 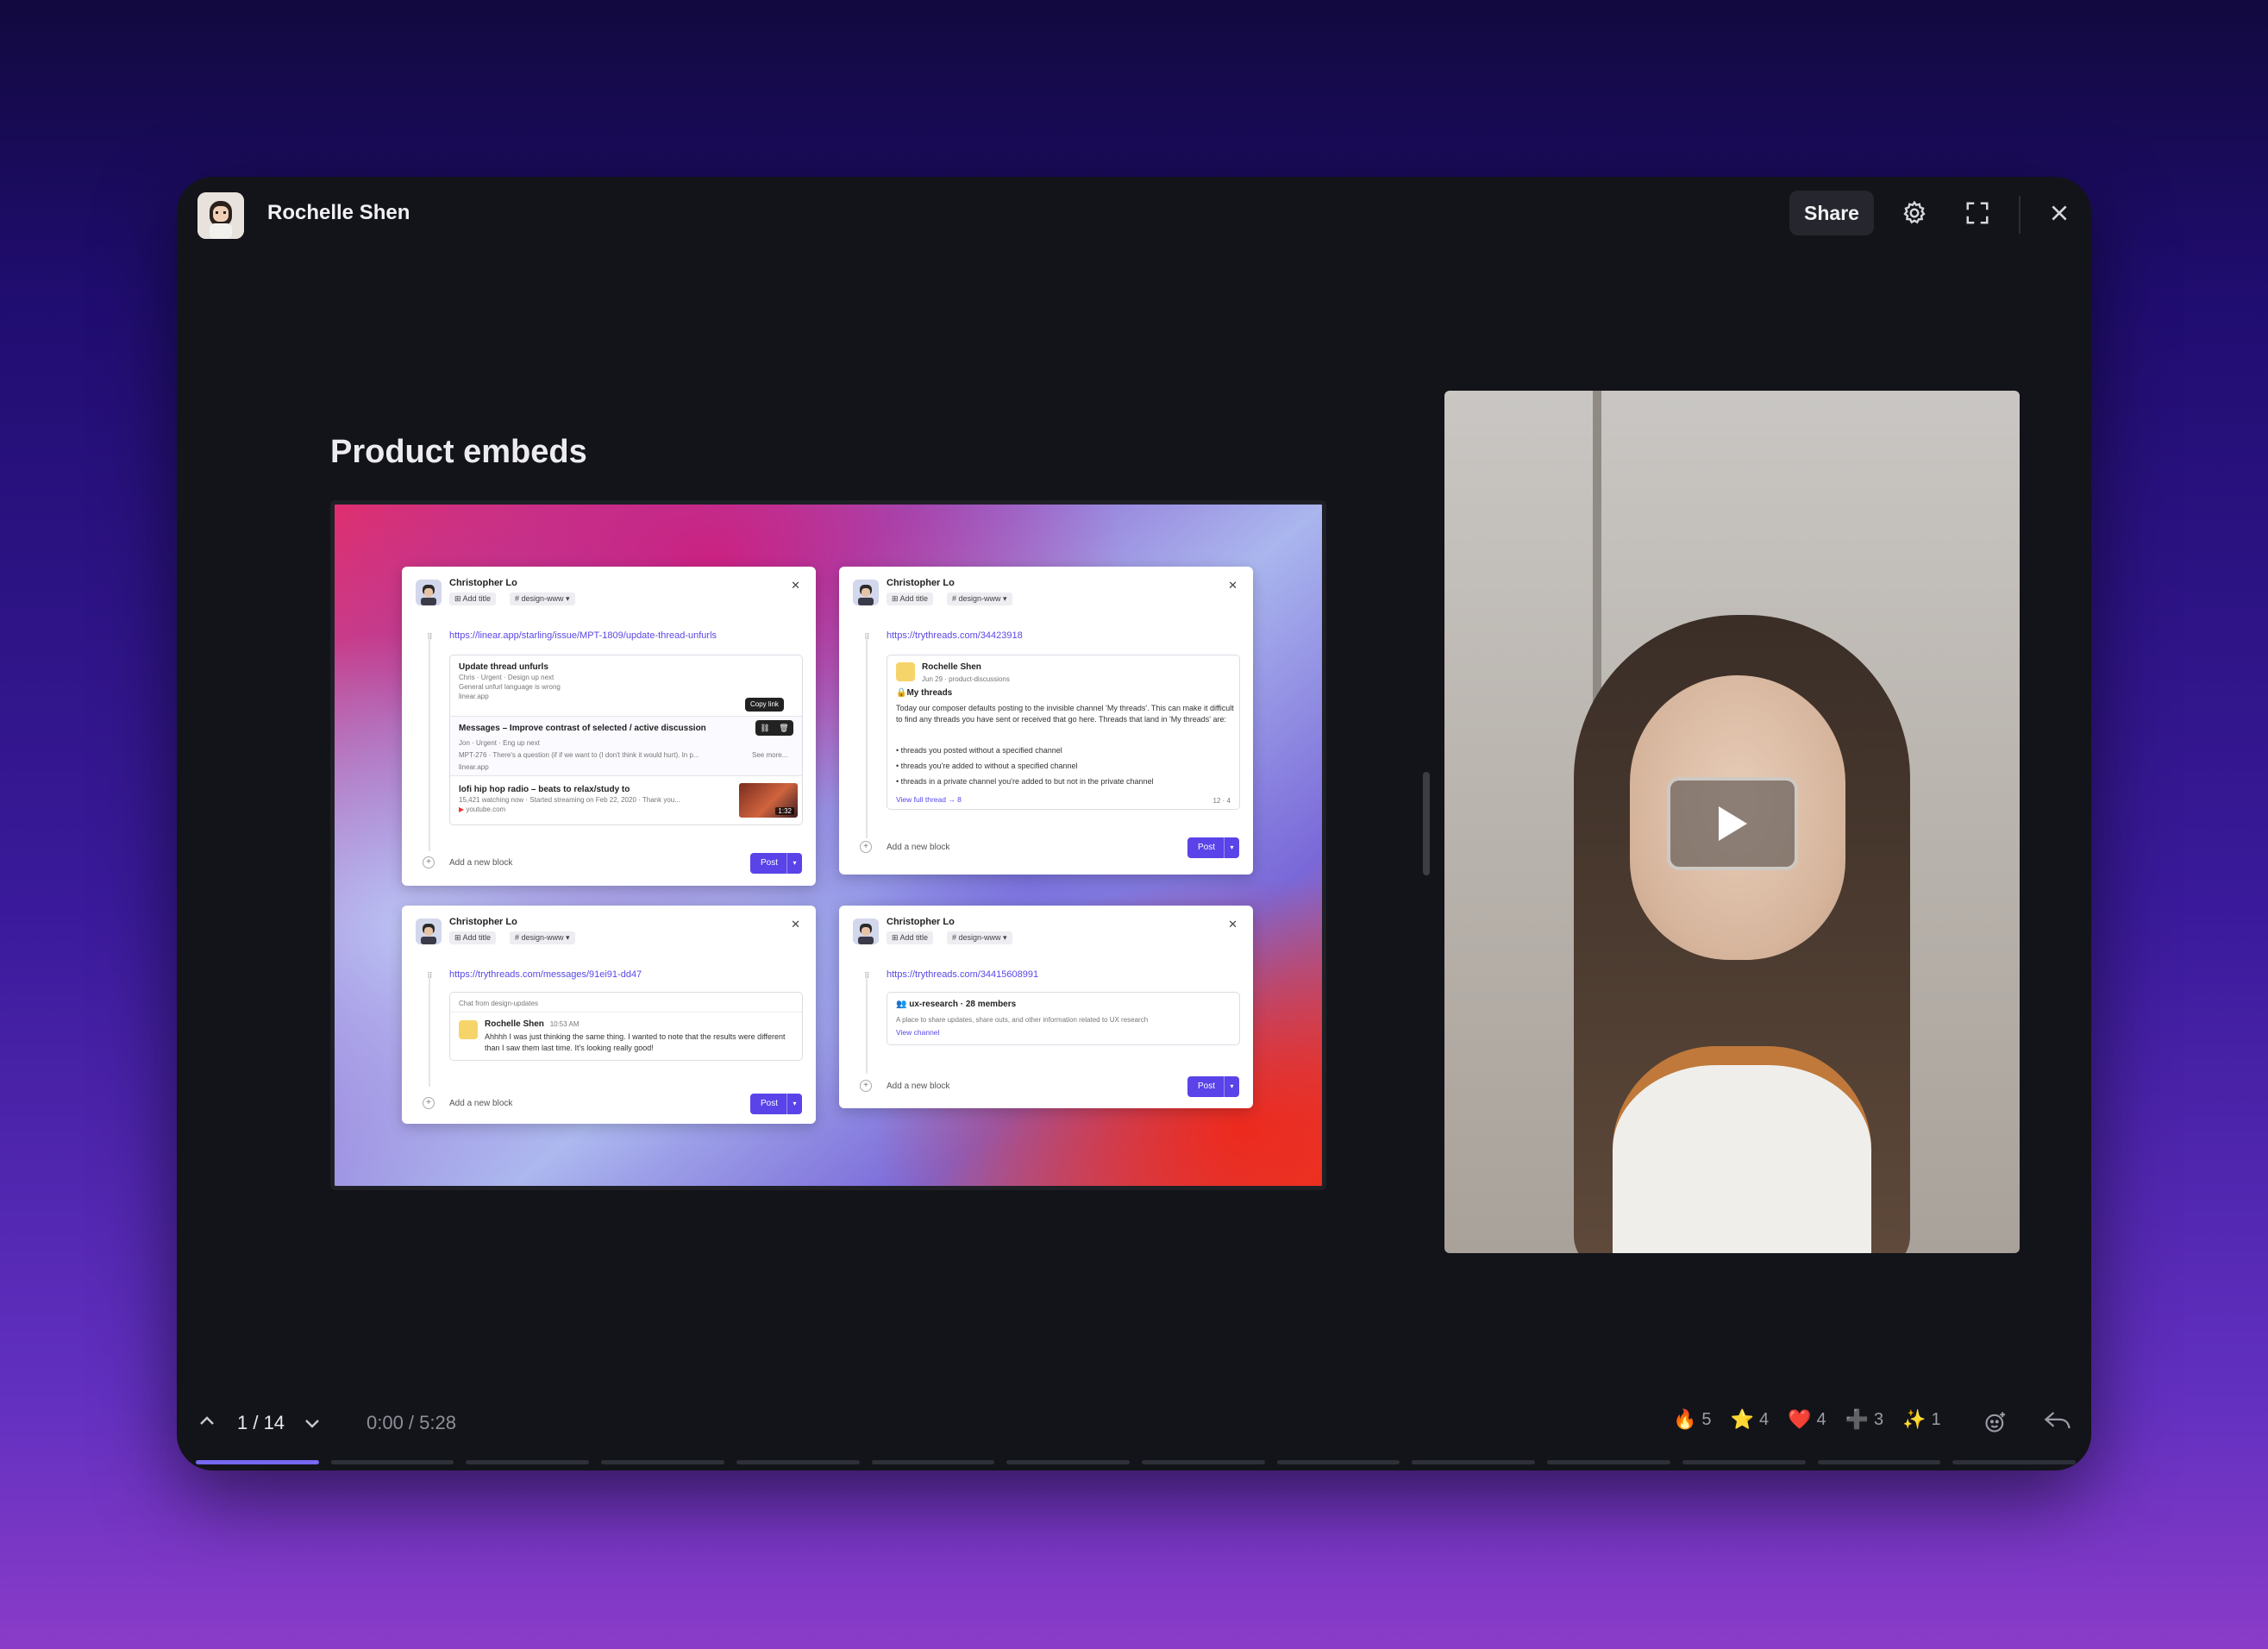 I want to click on reactions-bar: 🔥 5 ⭐ 4 ❤️ 4 ➕ 3 ✨ 1, so click(x=1882, y=1420).